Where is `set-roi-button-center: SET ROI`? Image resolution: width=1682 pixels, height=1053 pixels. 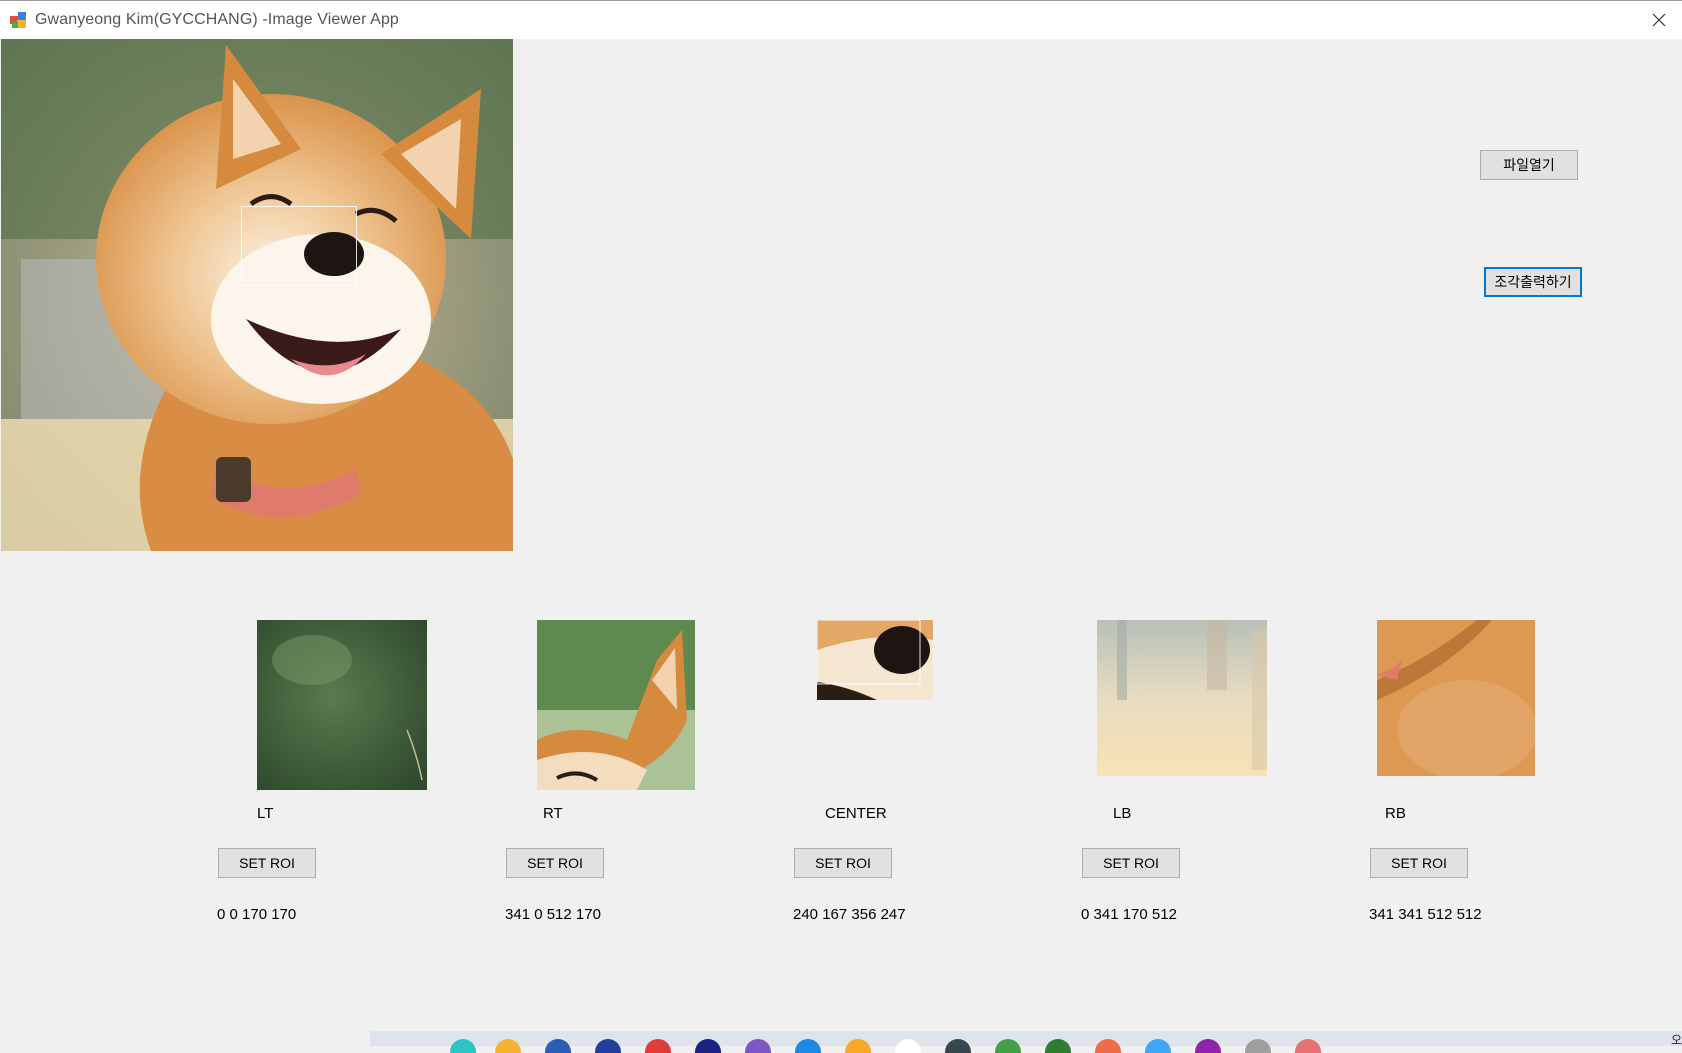 set-roi-button-center: SET ROI is located at coordinates (843, 863).